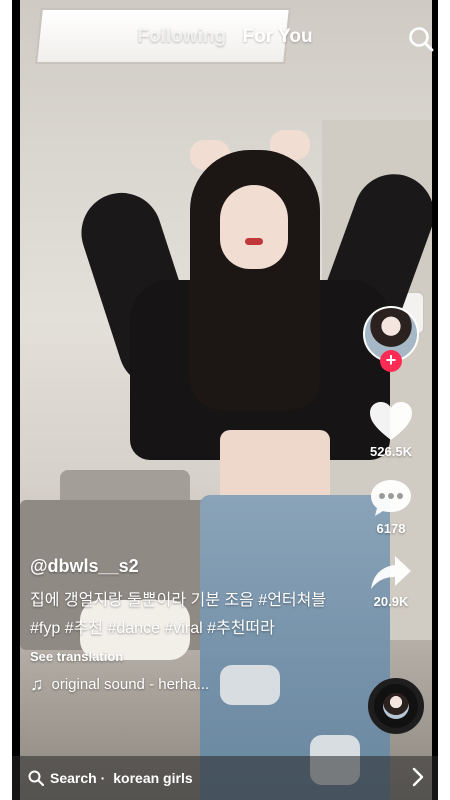  Describe the element at coordinates (180, 656) in the screenshot. I see `see-translation-link: See translation` at that location.